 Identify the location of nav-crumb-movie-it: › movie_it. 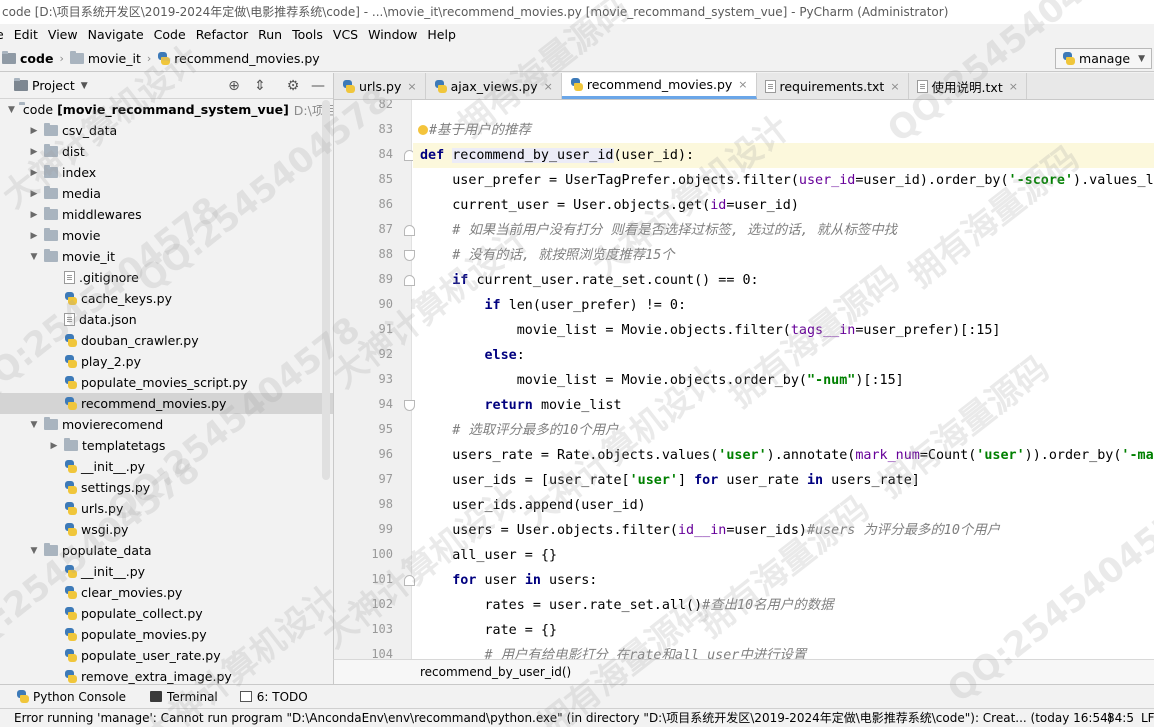
(97, 58).